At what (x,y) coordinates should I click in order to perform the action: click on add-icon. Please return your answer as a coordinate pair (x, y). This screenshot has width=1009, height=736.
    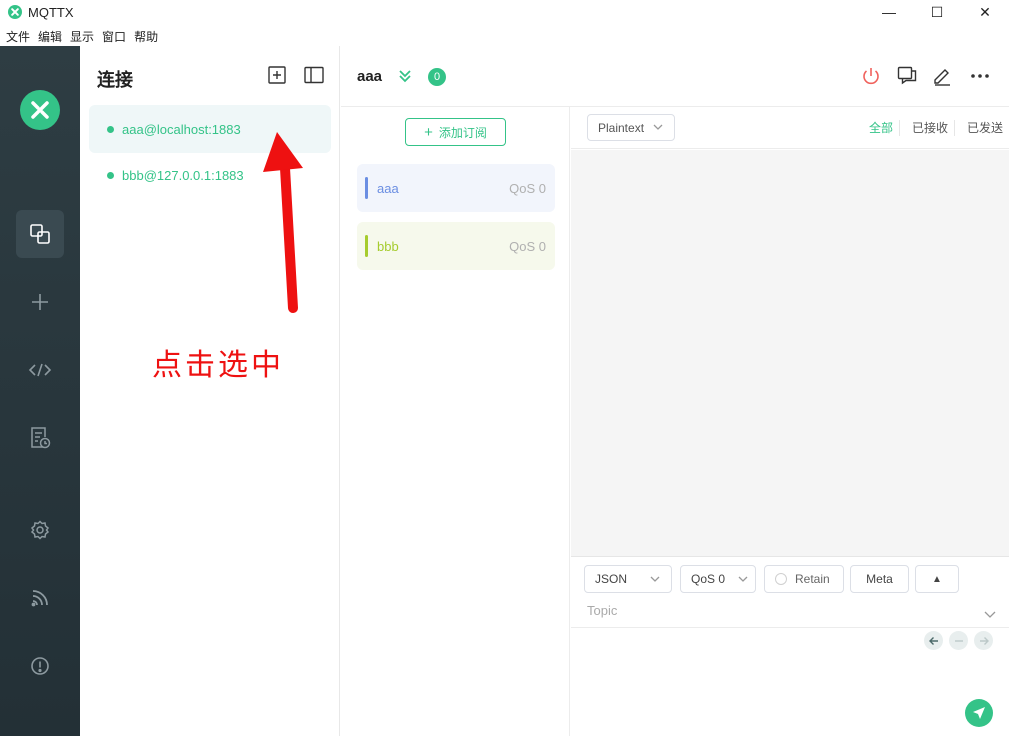
    Looking at the image, I should click on (40, 302).